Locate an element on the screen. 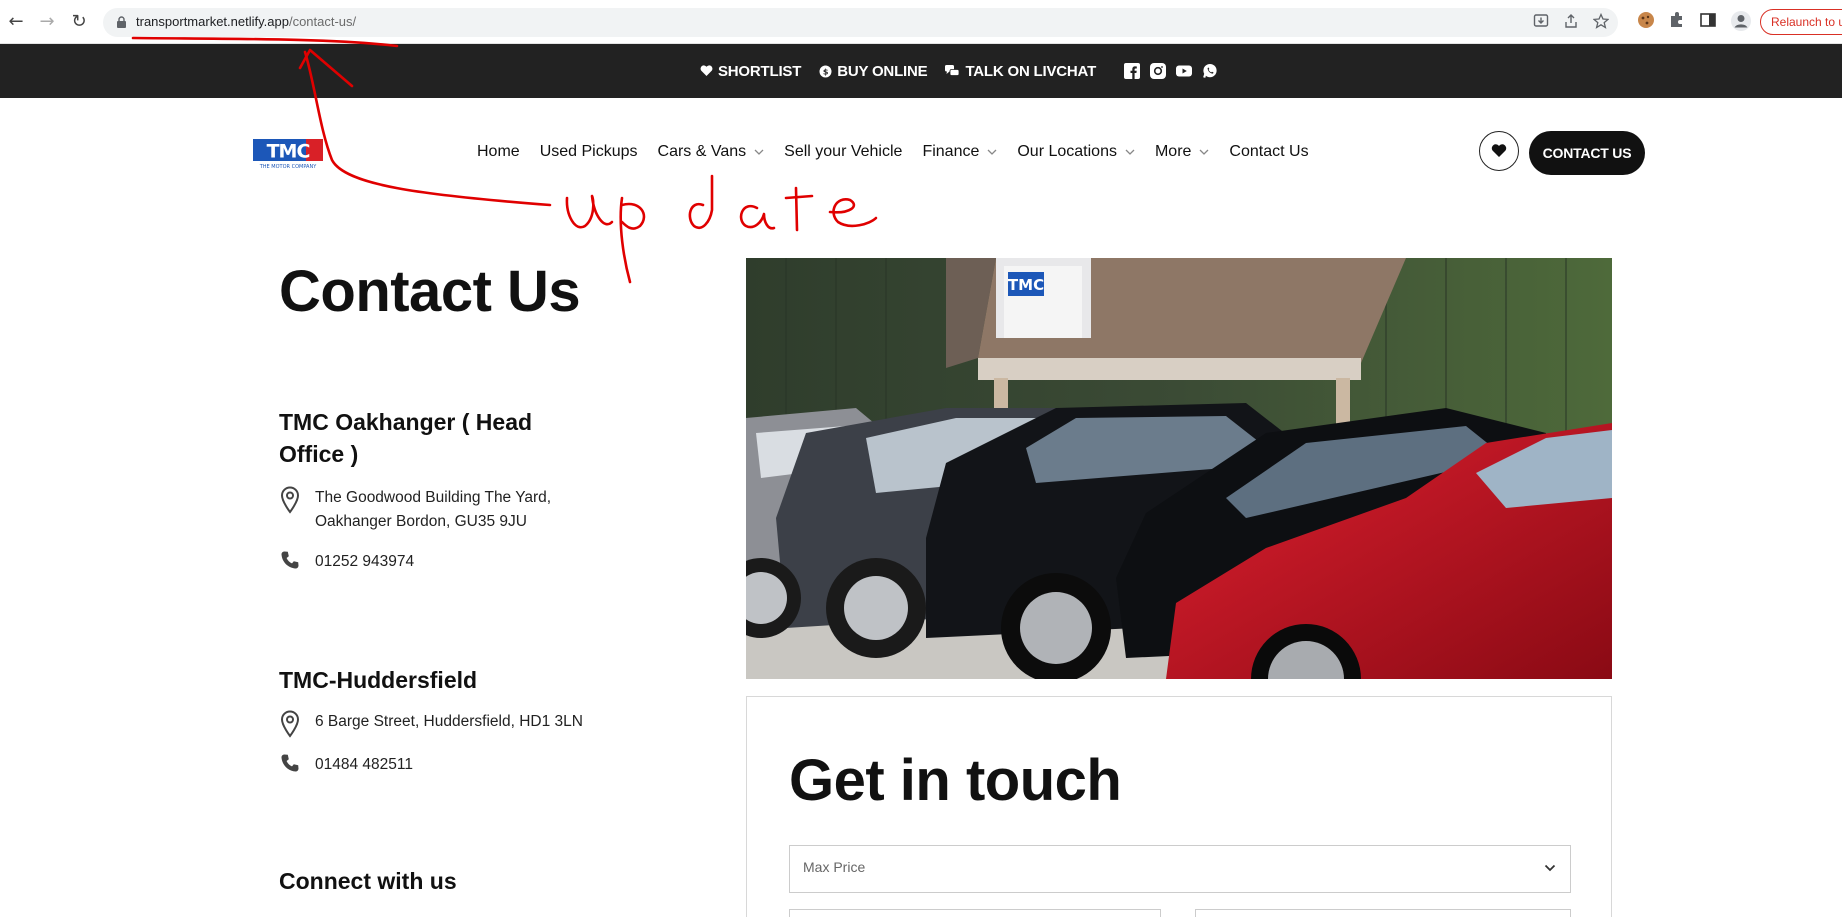 Image resolution: width=1842 pixels, height=917 pixels. buy-online-link: $ BUY ONLINE is located at coordinates (873, 71).